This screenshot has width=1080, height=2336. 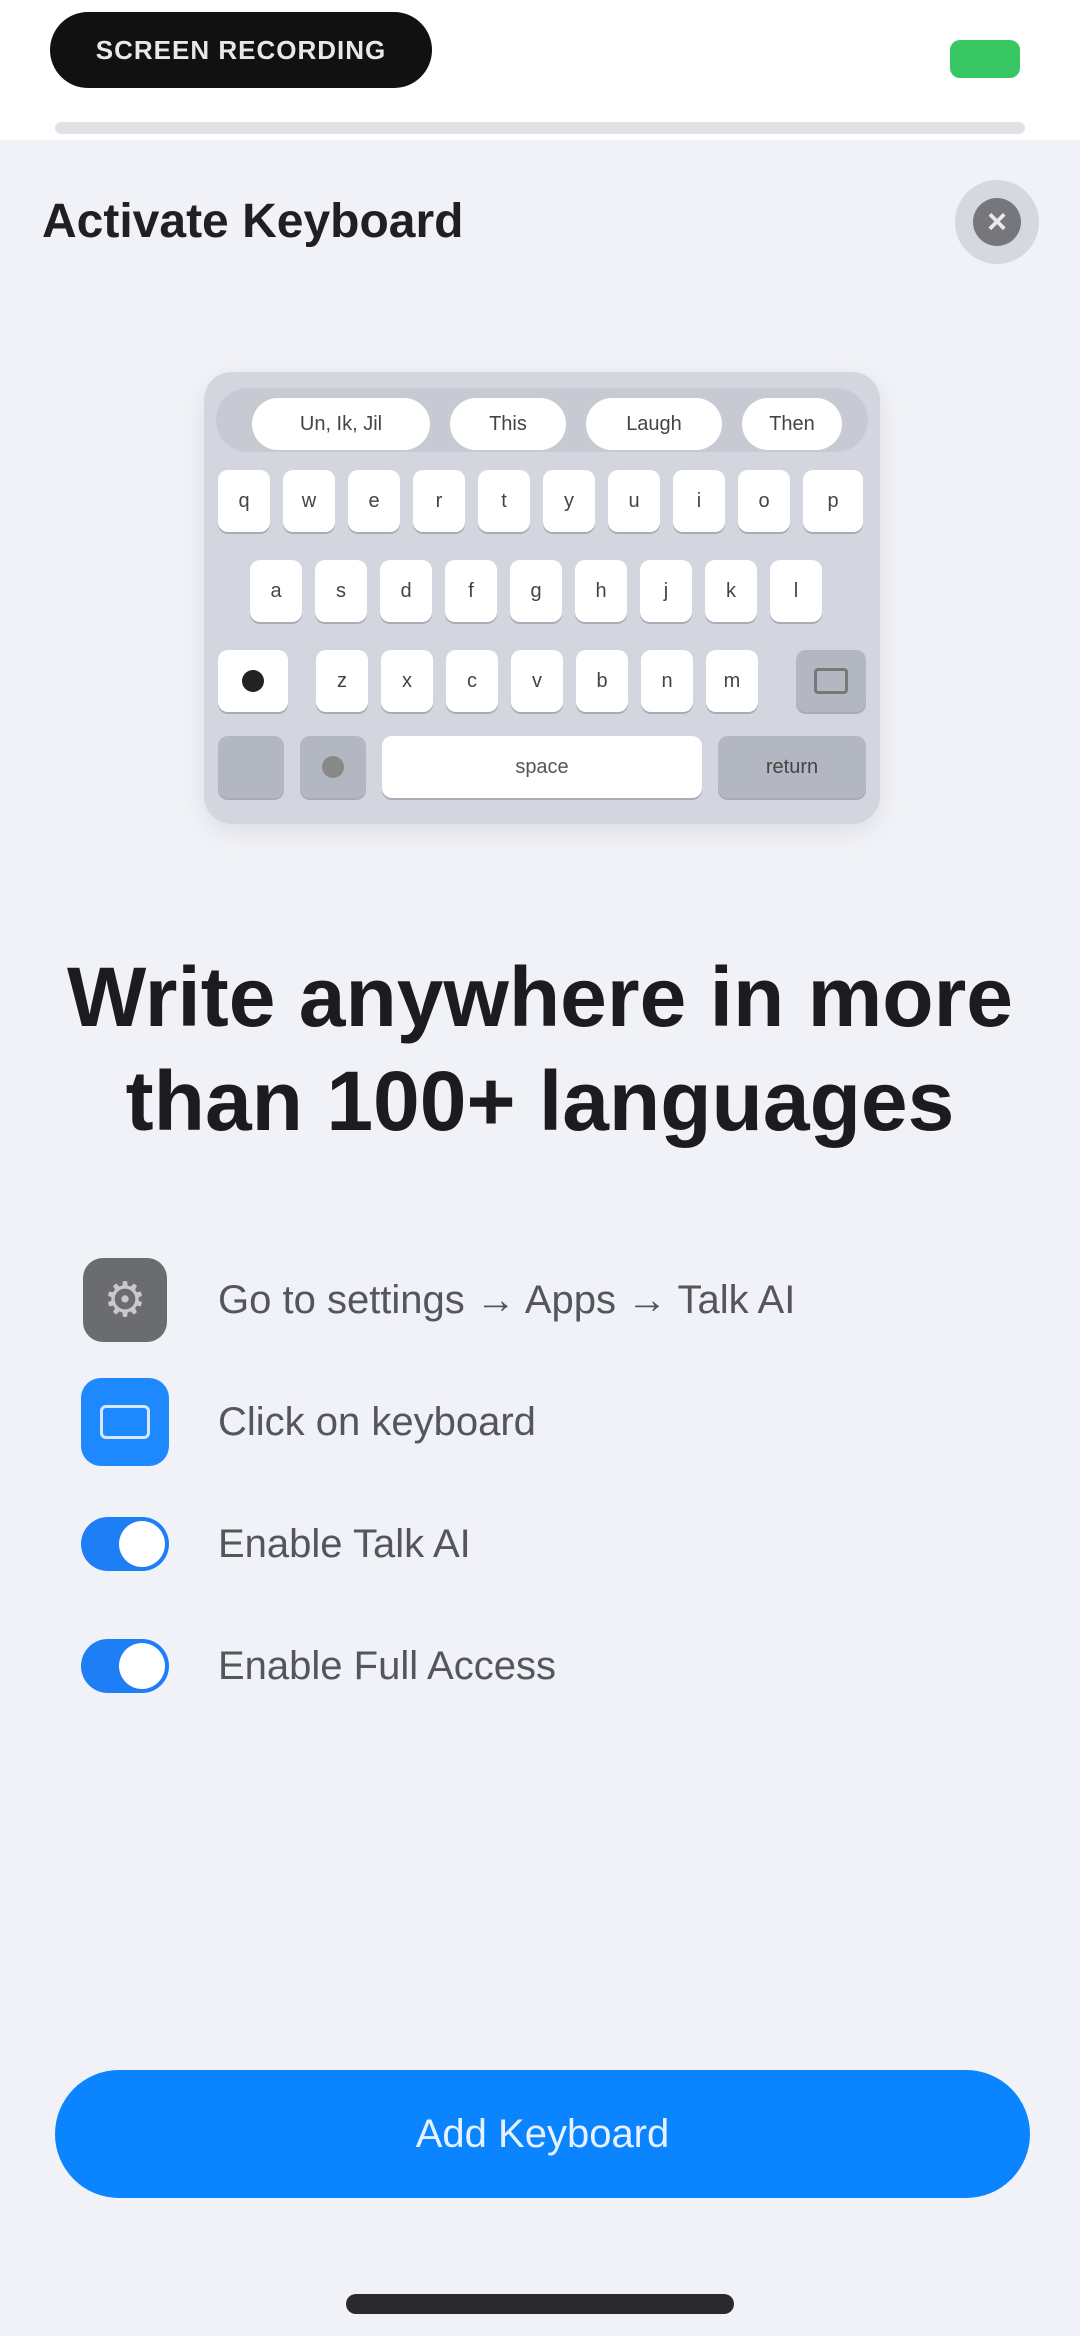 What do you see at coordinates (792, 767) in the screenshot?
I see `return-key: return` at bounding box center [792, 767].